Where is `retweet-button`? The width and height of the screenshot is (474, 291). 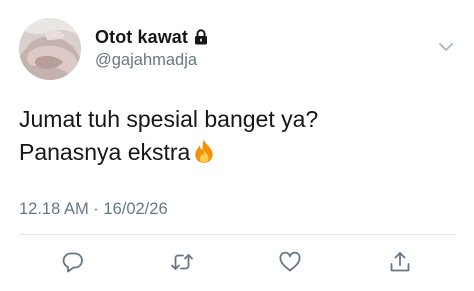 retweet-button is located at coordinates (182, 262).